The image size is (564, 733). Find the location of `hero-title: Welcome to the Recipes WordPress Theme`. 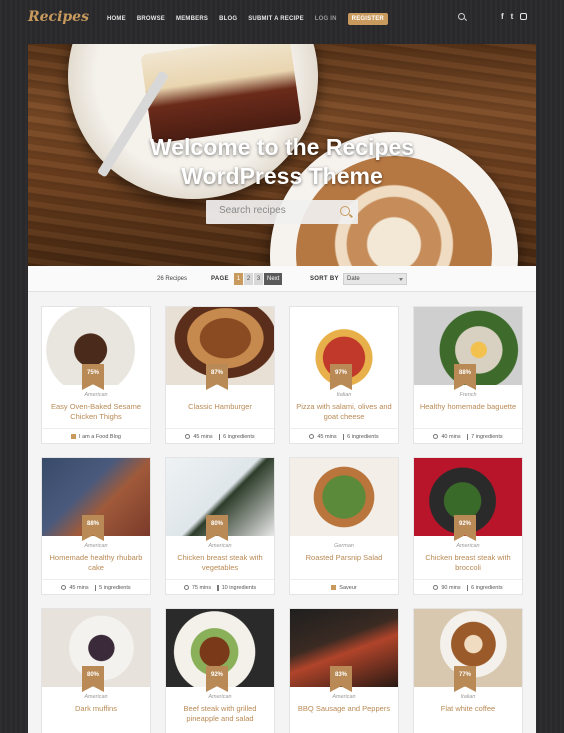

hero-title: Welcome to the Recipes WordPress Theme is located at coordinates (282, 162).